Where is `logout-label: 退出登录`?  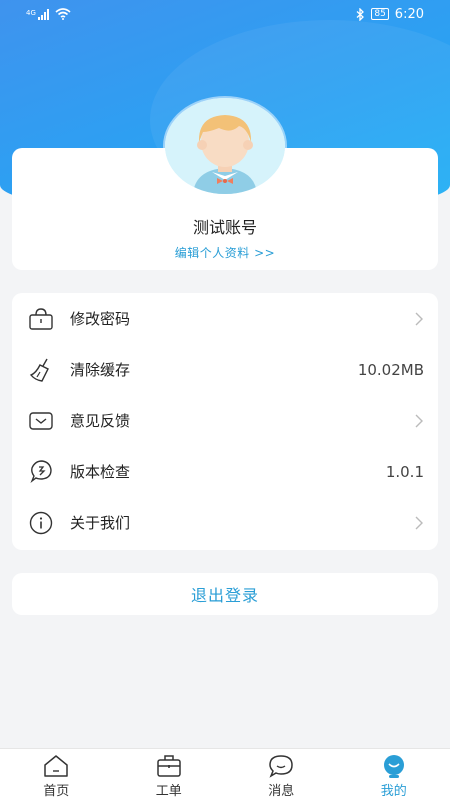
logout-label: 退出登录 is located at coordinates (224, 595).